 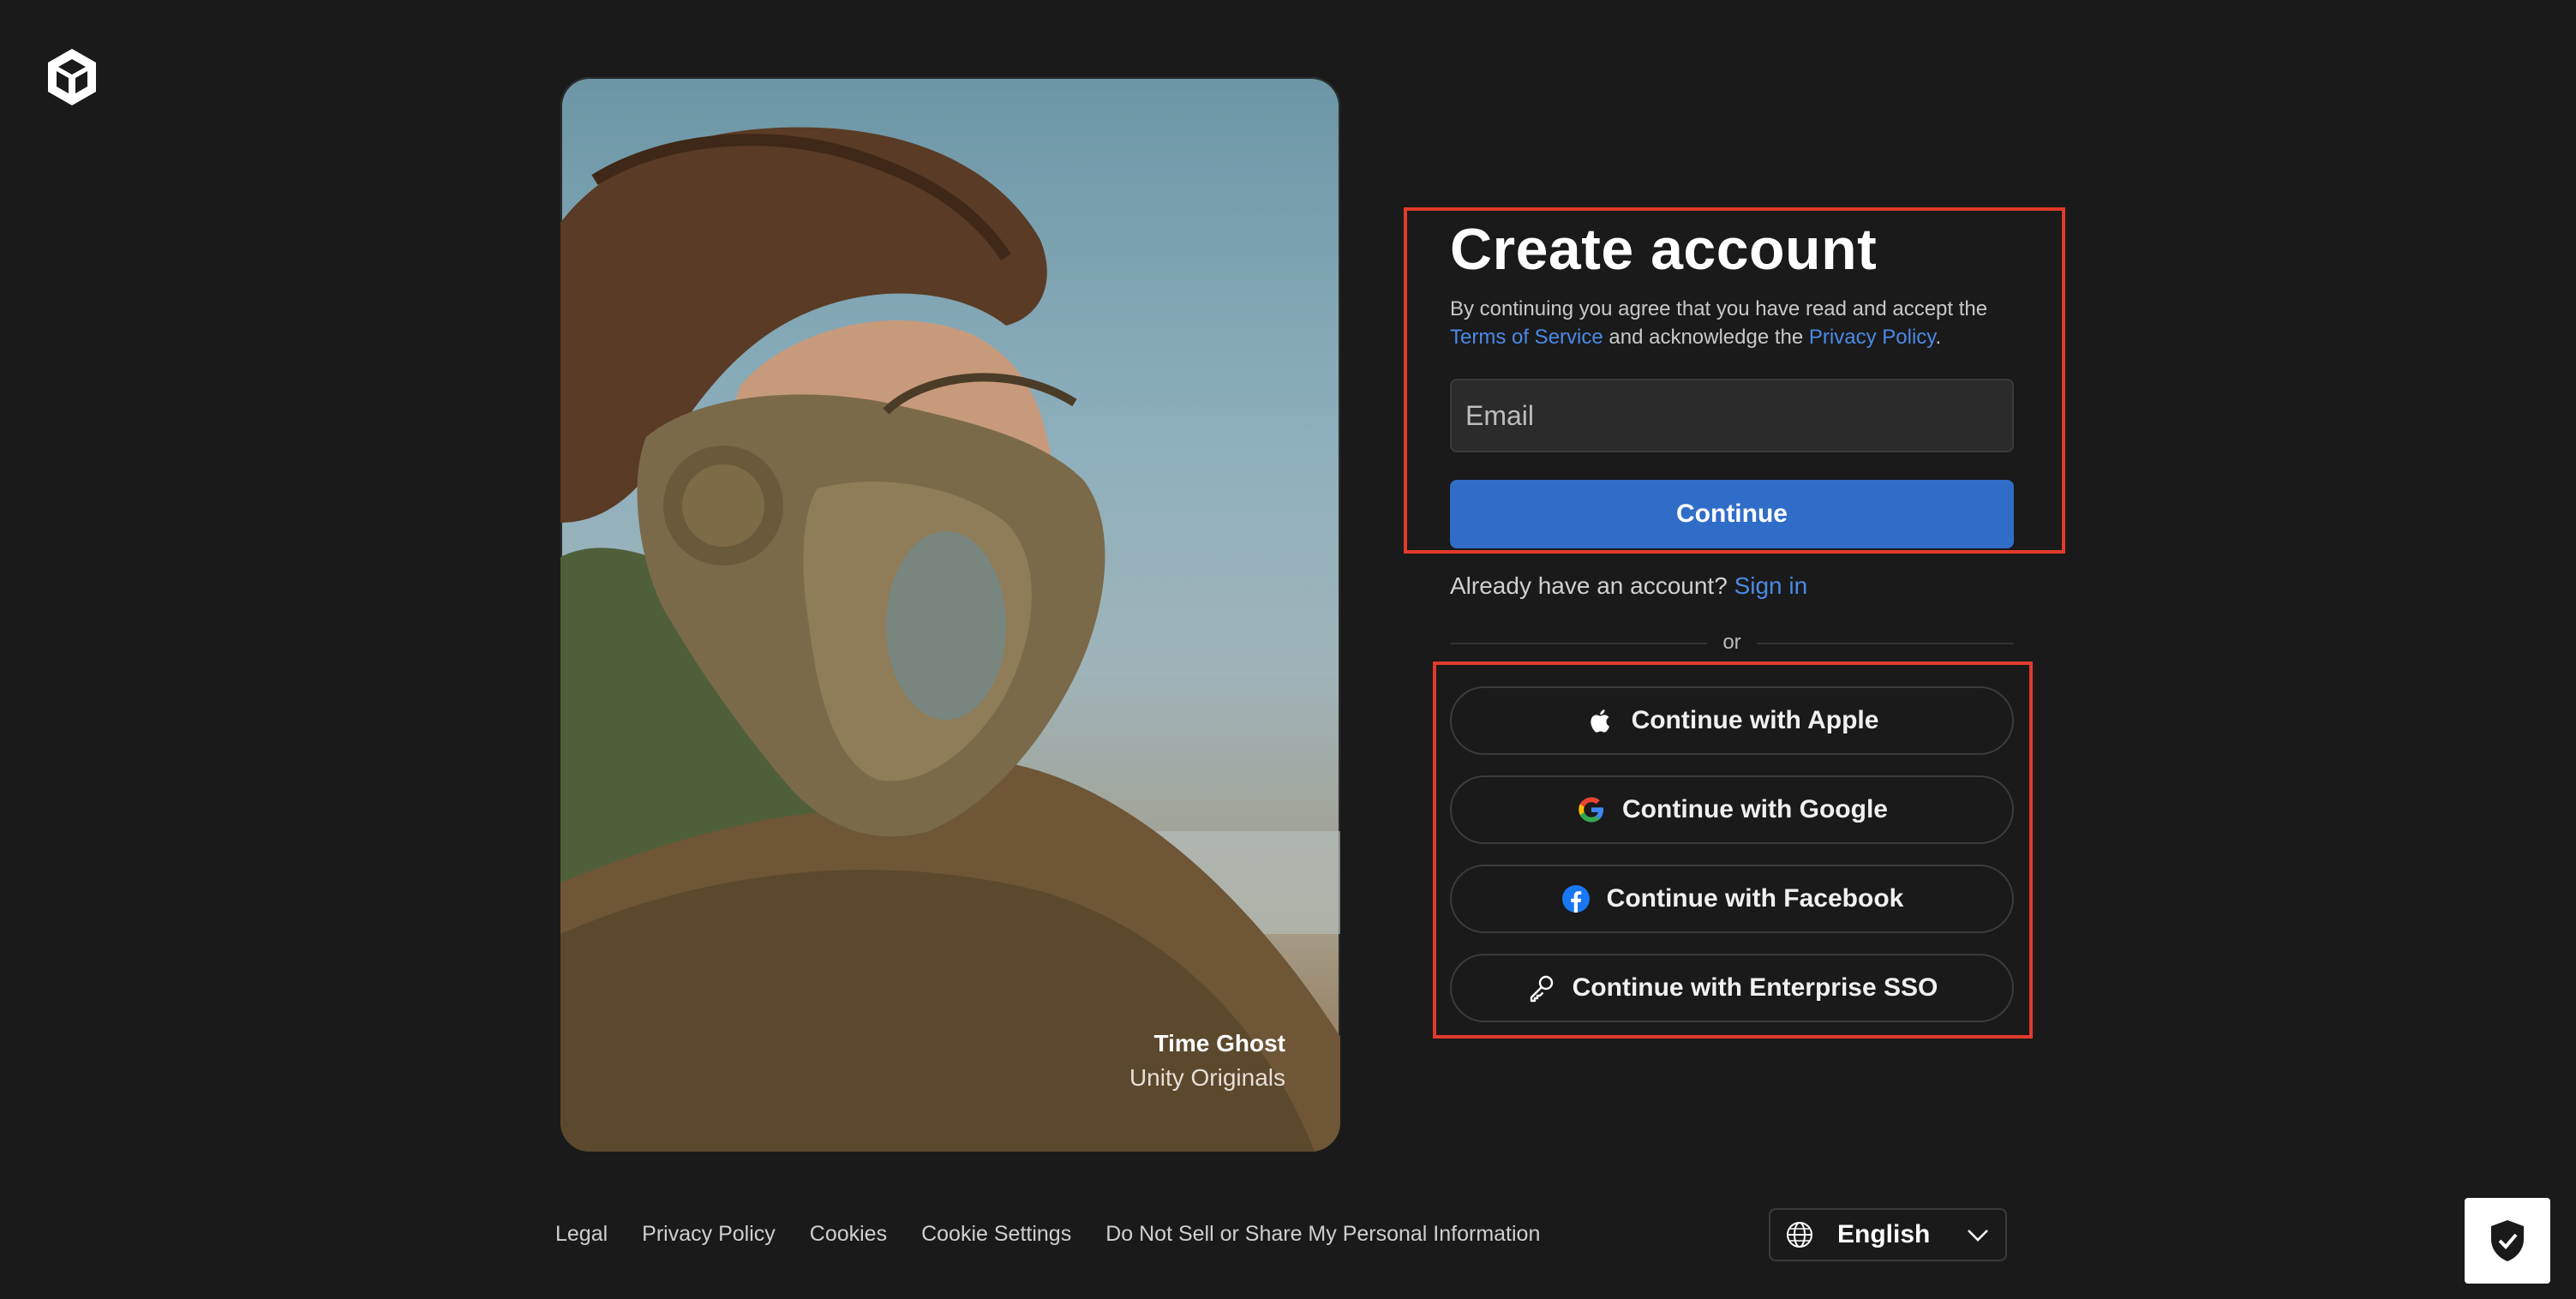 I want to click on hero-subtitle: Unity Originals, so click(x=1207, y=1078).